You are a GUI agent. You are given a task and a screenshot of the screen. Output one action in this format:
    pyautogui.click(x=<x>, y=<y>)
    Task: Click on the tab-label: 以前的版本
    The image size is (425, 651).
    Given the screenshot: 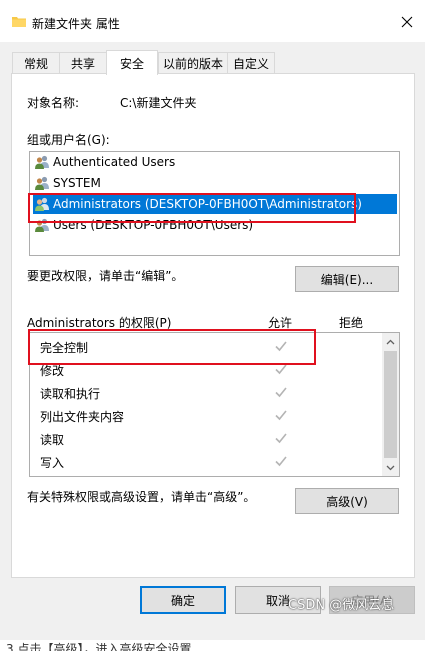 What is the action you would take?
    pyautogui.click(x=192, y=64)
    